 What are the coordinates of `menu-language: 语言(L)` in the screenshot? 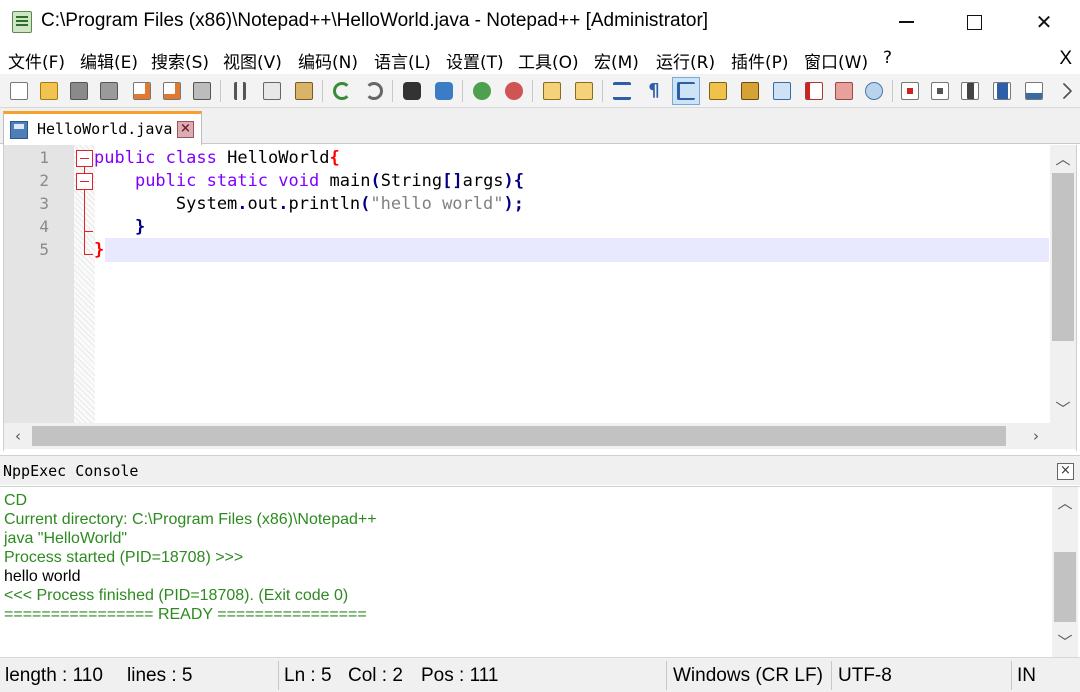 It's located at (402, 60).